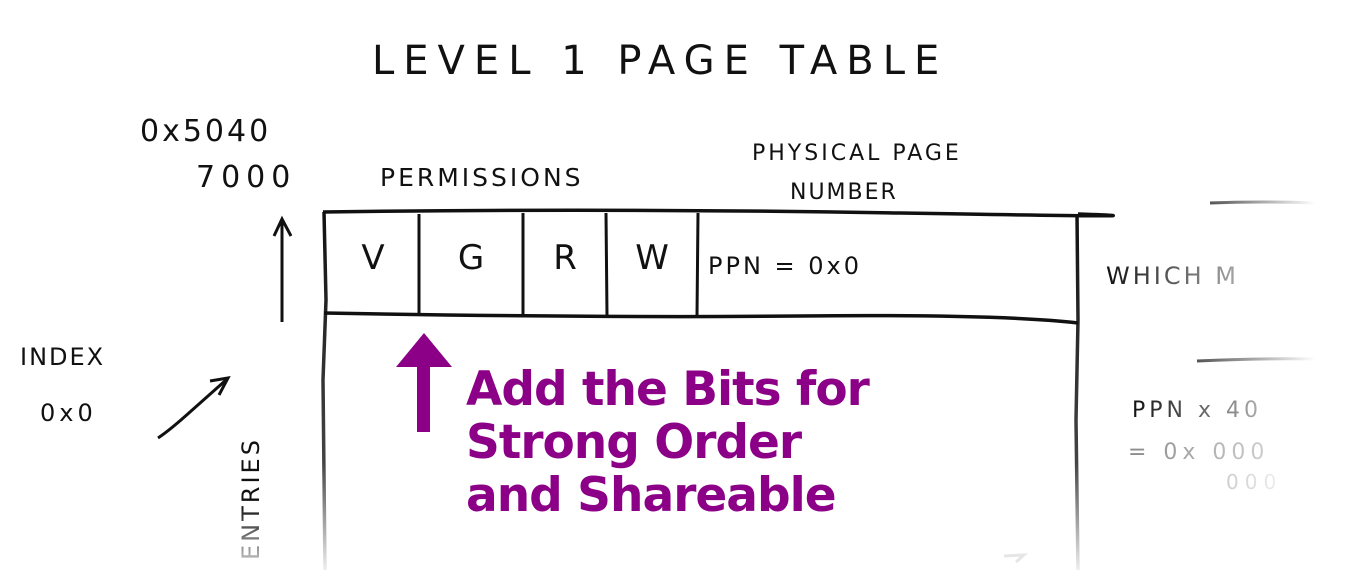 This screenshot has width=1346, height=570. I want to click on base-address-line2: 7000, so click(246, 177).